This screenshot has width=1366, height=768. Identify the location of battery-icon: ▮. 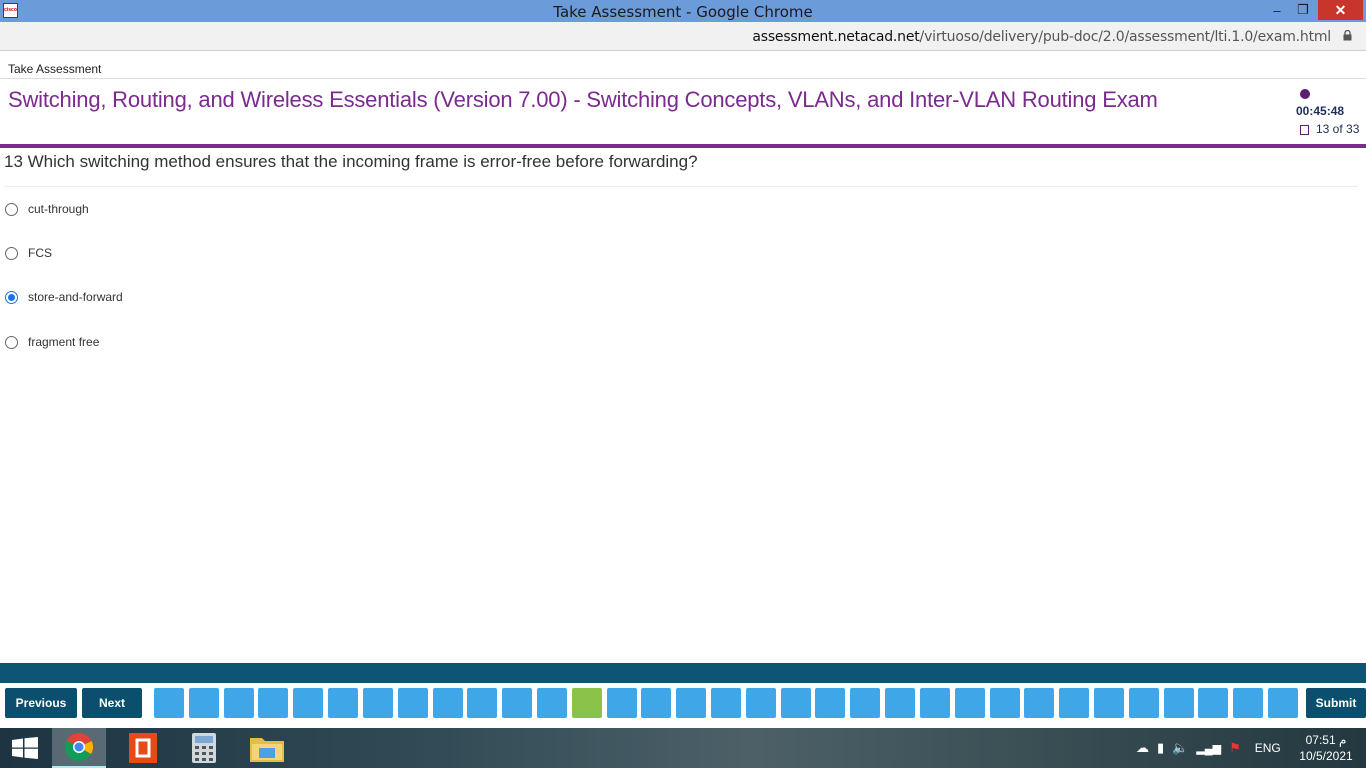
(1160, 748).